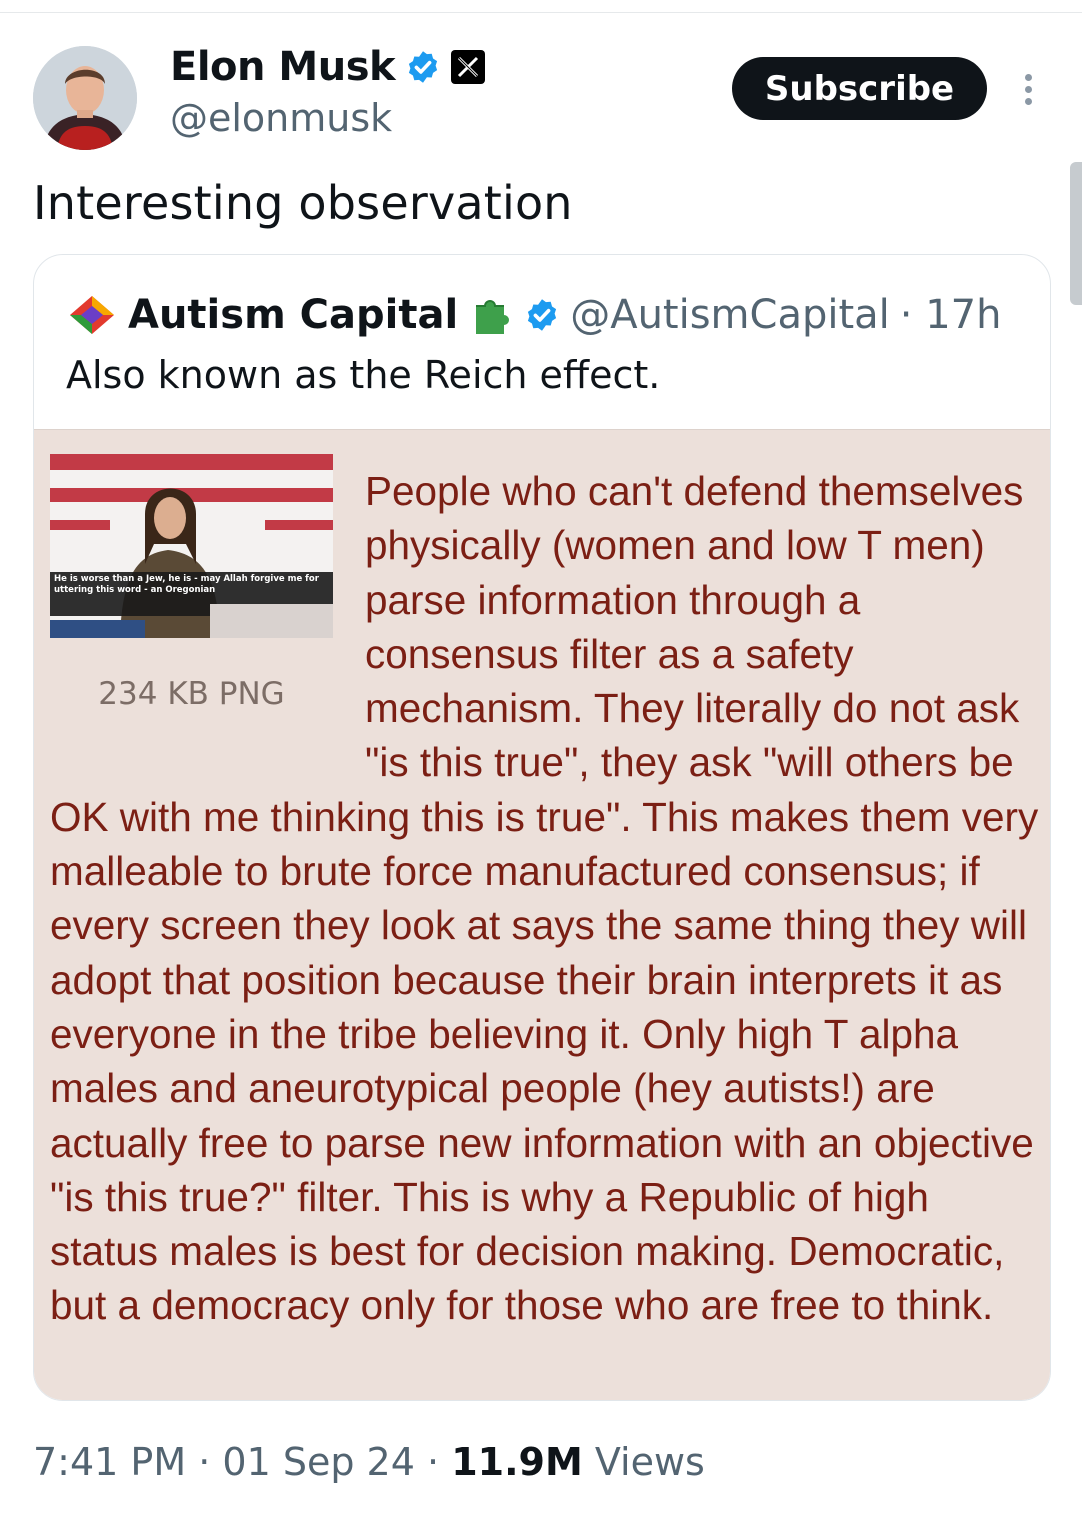  What do you see at coordinates (92, 315) in the screenshot?
I see `rainbow-infinity-puzzle-avatar-icon` at bounding box center [92, 315].